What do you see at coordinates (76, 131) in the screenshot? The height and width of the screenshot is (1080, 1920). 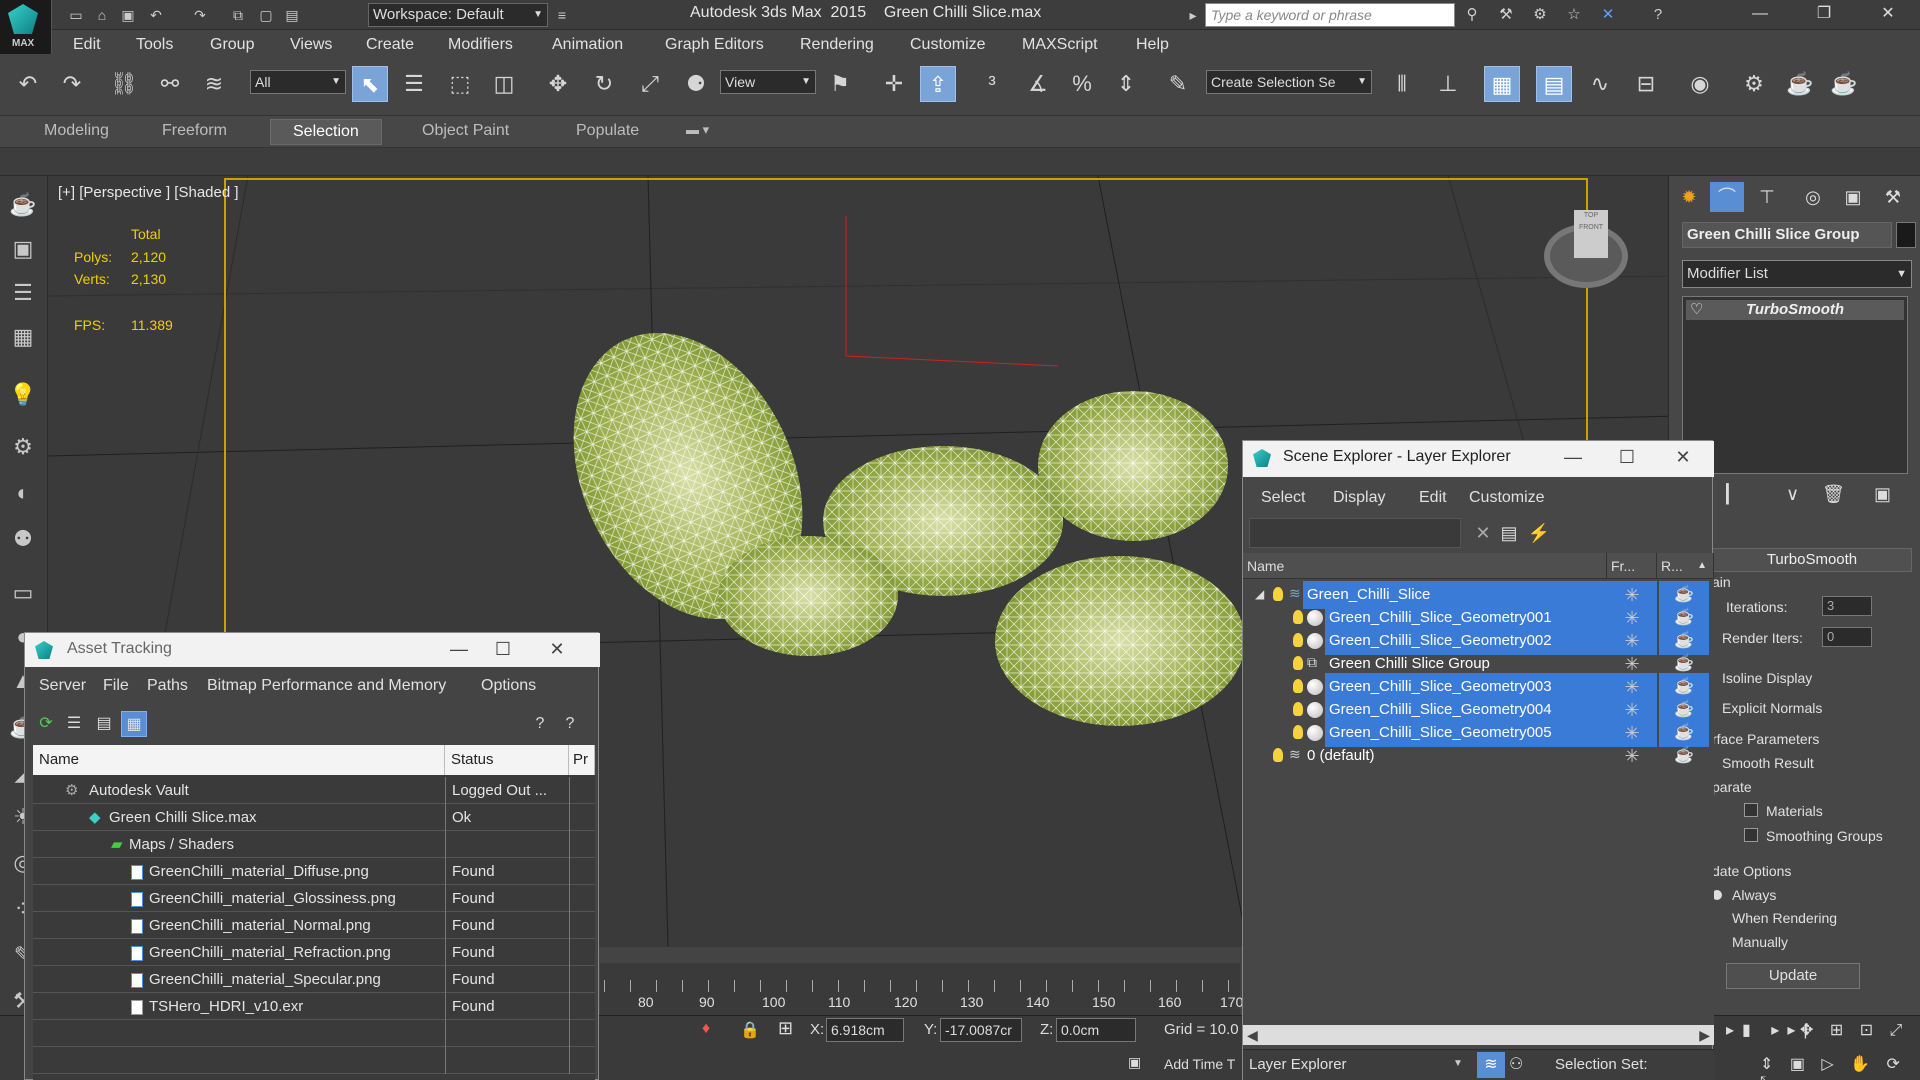 I see `tab-modeling: Modeling` at bounding box center [76, 131].